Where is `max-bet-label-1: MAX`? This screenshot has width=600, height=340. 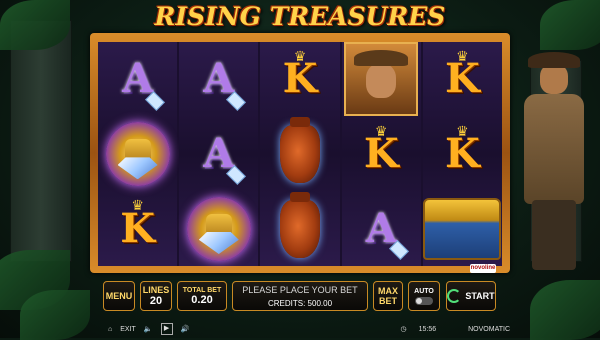
max-bet-label-1: MAX is located at coordinates (388, 291).